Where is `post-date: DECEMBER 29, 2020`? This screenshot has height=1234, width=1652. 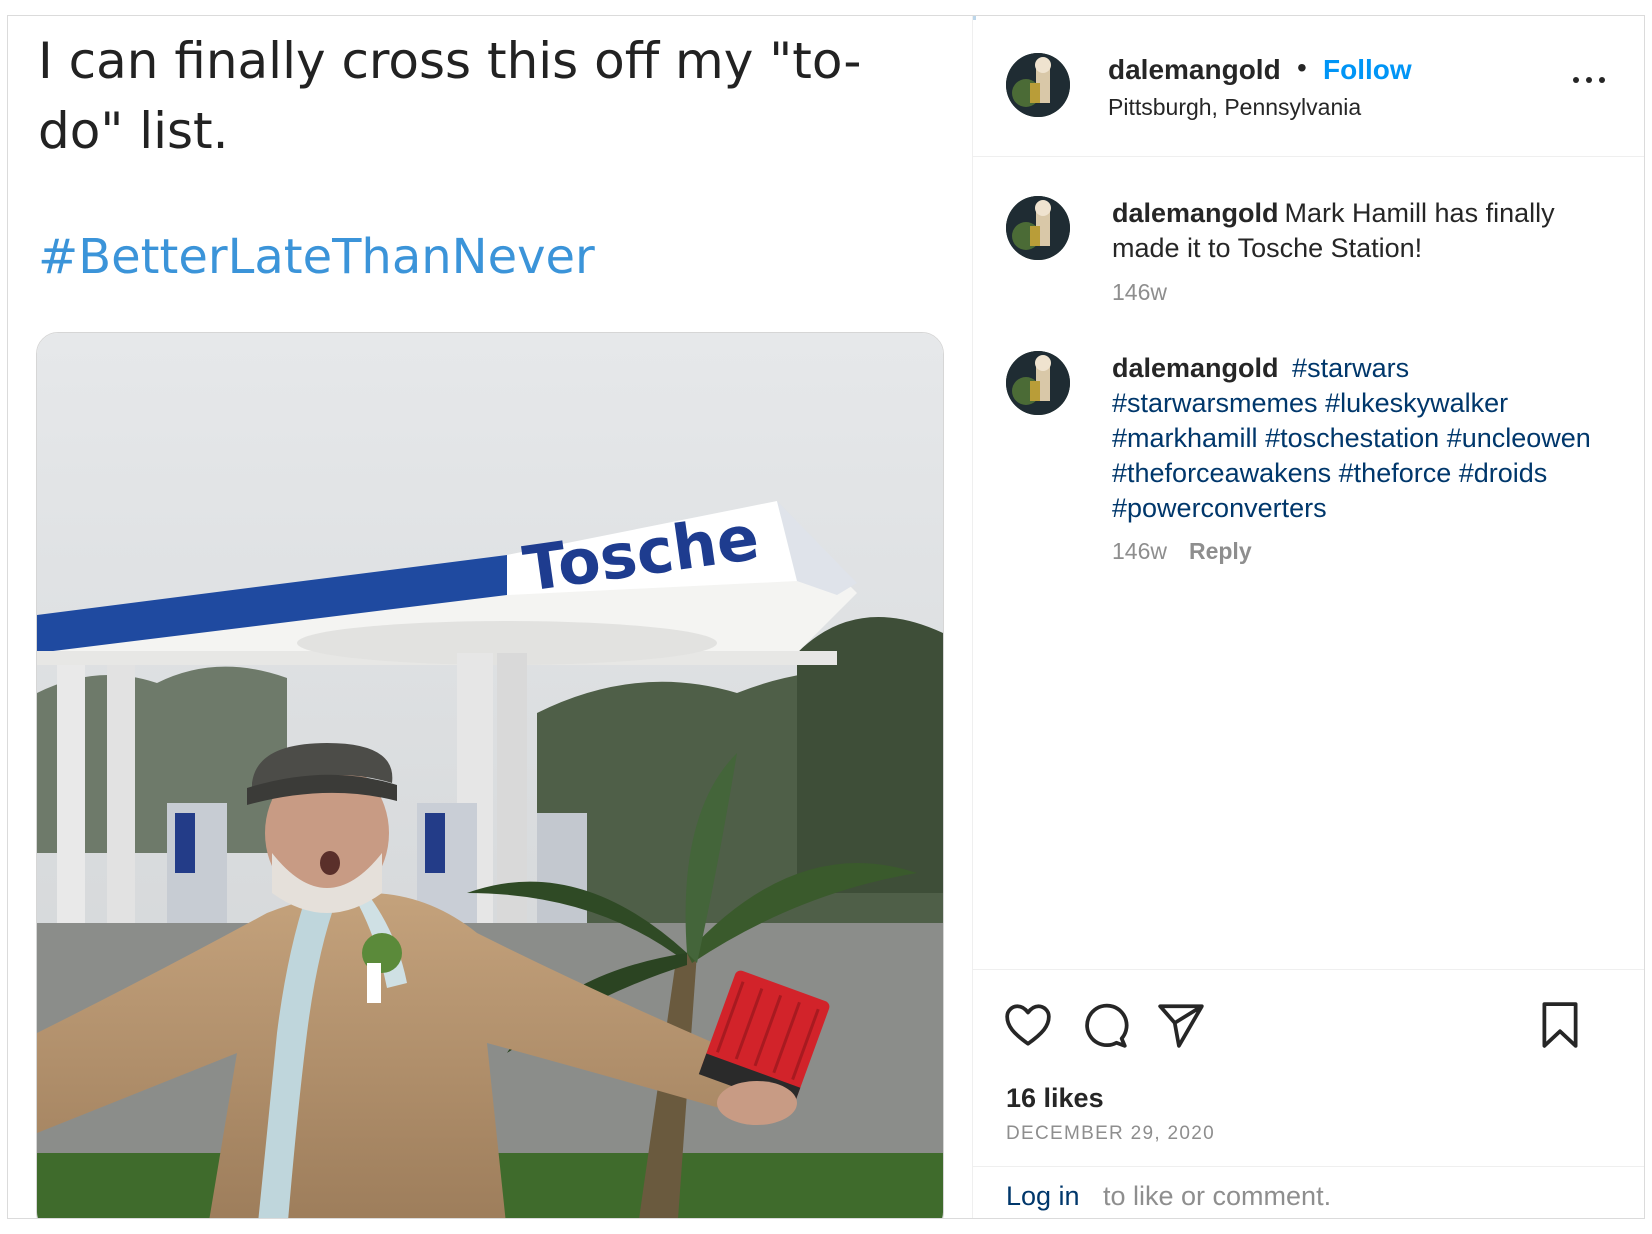 post-date: DECEMBER 29, 2020 is located at coordinates (1111, 1133).